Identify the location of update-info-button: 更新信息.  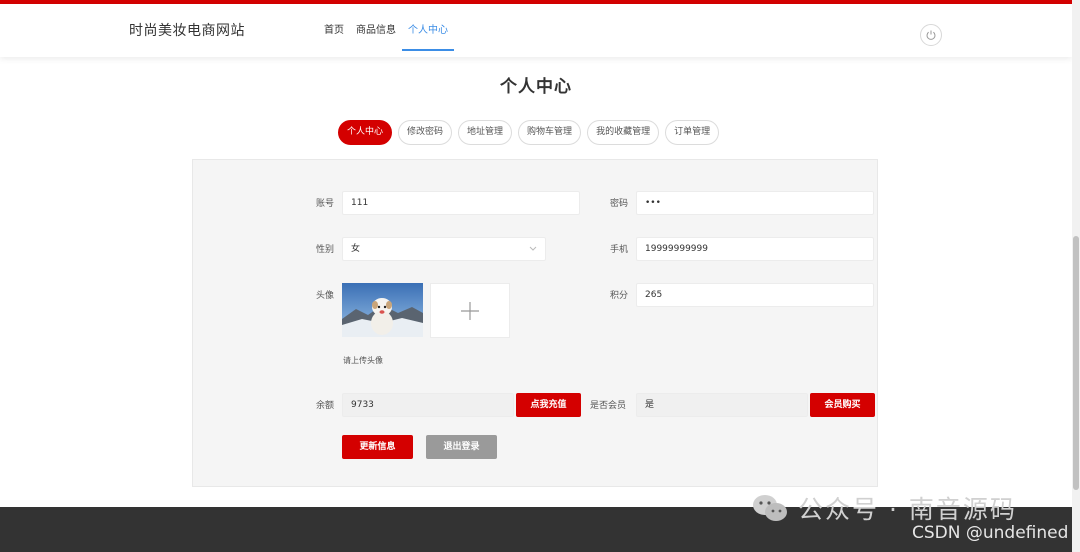
(377, 447).